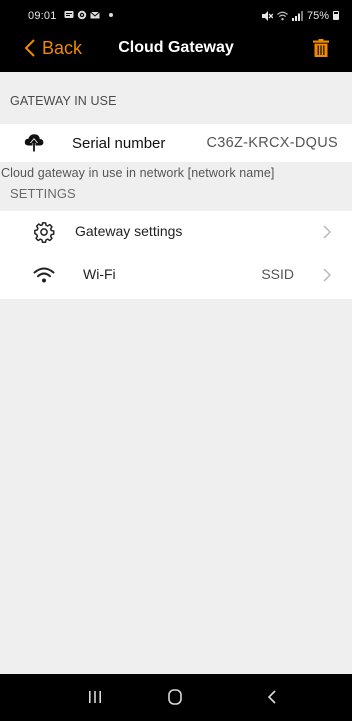 This screenshot has width=352, height=721. Describe the element at coordinates (82, 15) in the screenshot. I see `settings-notification-icon` at that location.